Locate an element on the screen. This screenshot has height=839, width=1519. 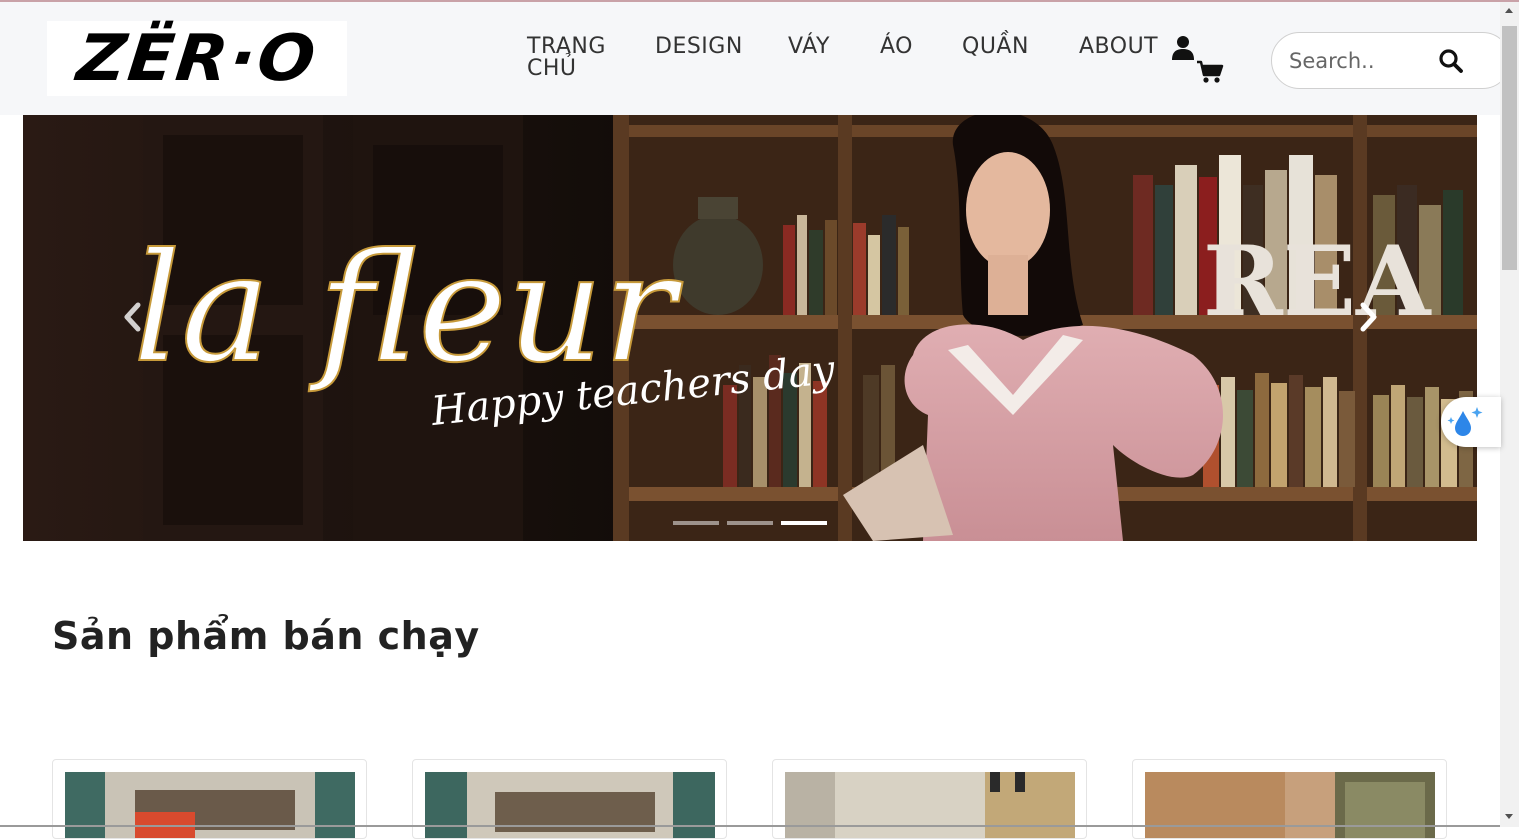
nav-item-label: VÁY is located at coordinates (809, 46).